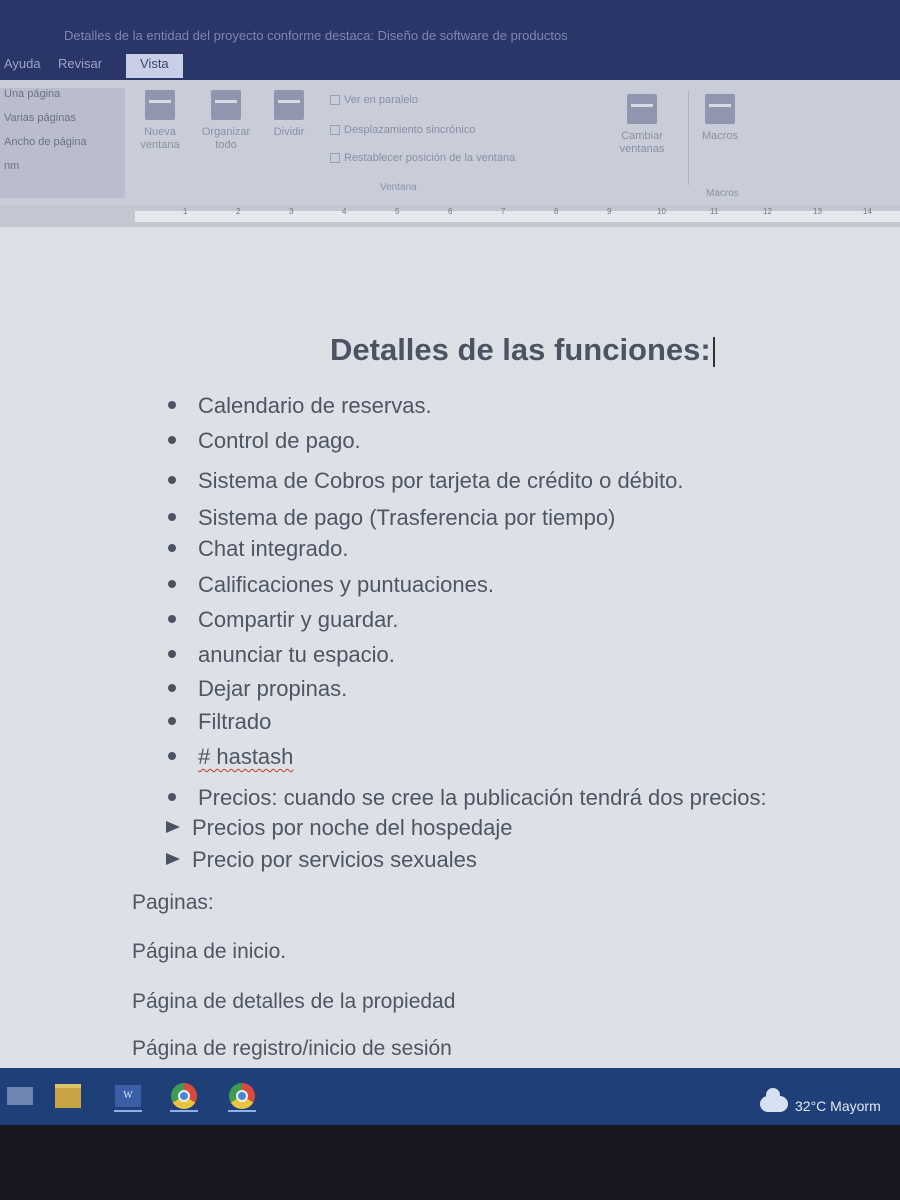  I want to click on reset-window-position-label: Restablecer posición de la ventana, so click(430, 158).